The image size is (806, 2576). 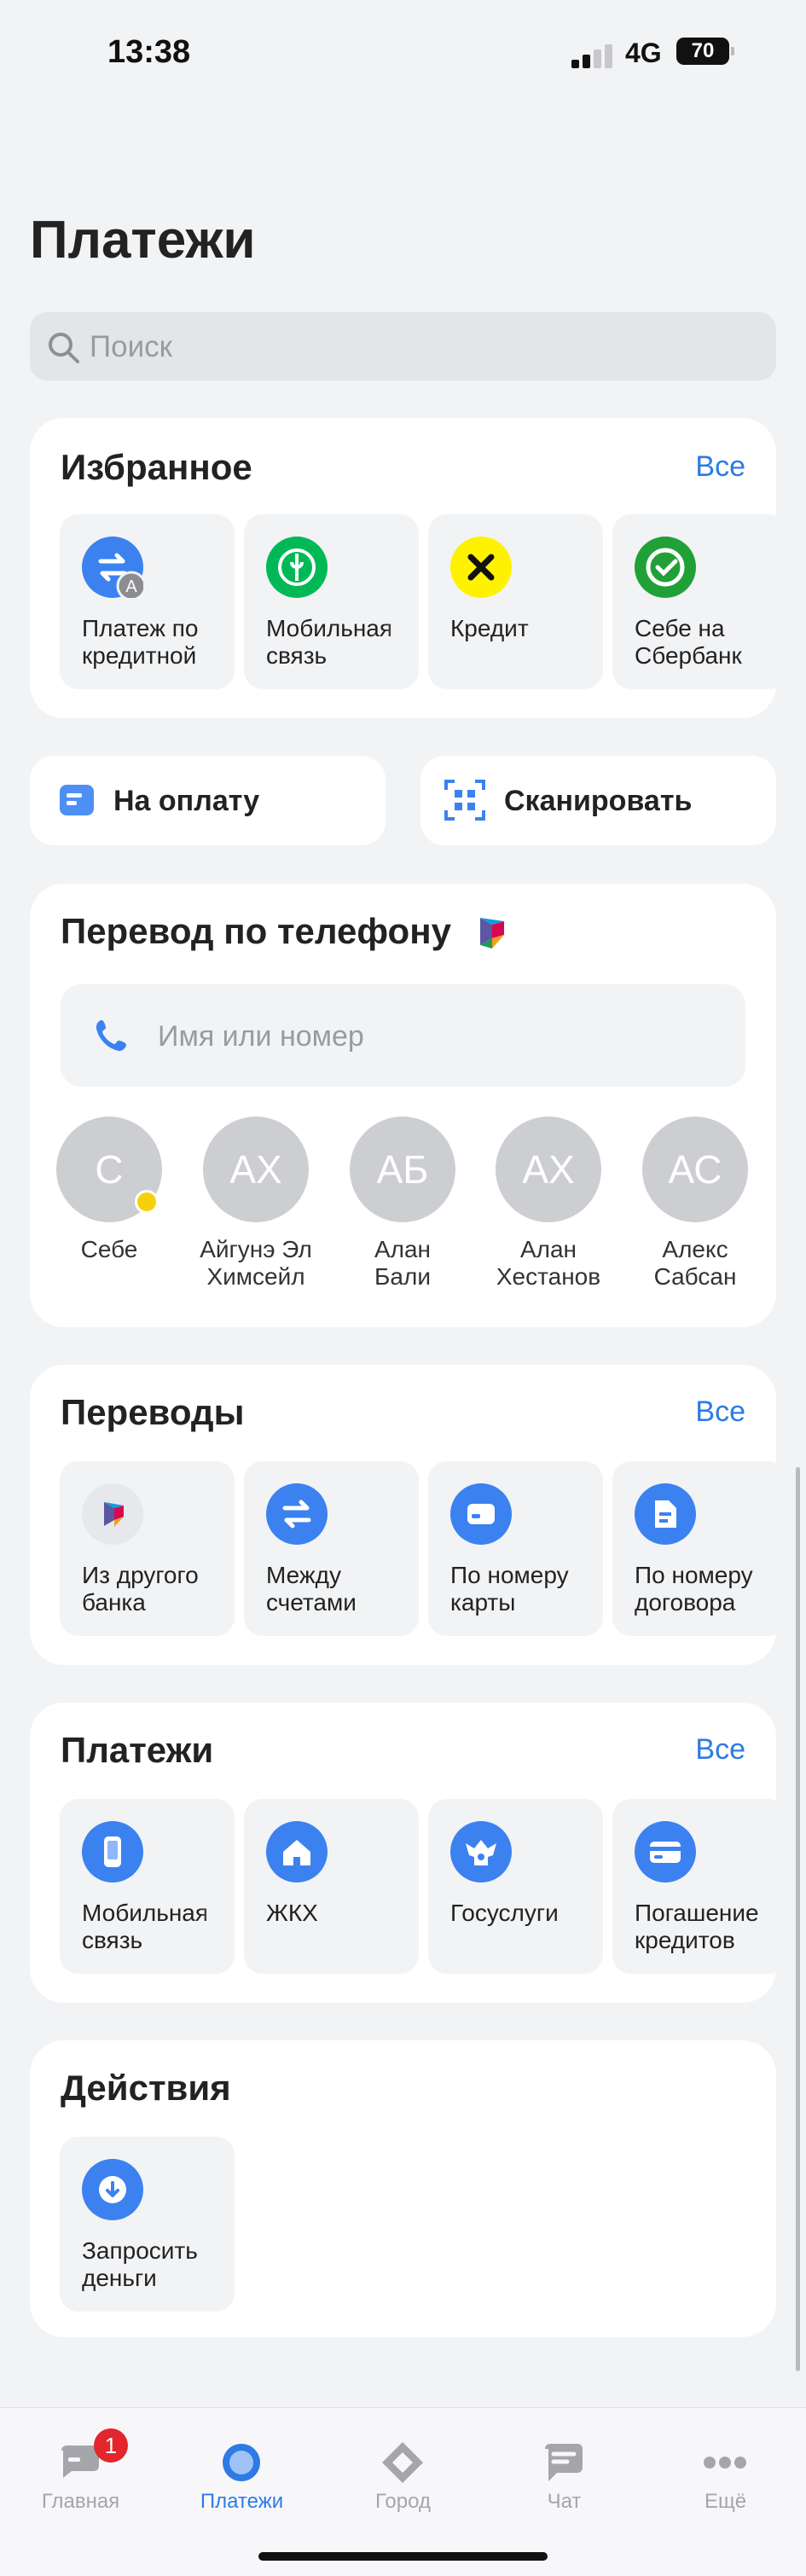 What do you see at coordinates (111, 2445) in the screenshot?
I see `notification-badge: 1` at bounding box center [111, 2445].